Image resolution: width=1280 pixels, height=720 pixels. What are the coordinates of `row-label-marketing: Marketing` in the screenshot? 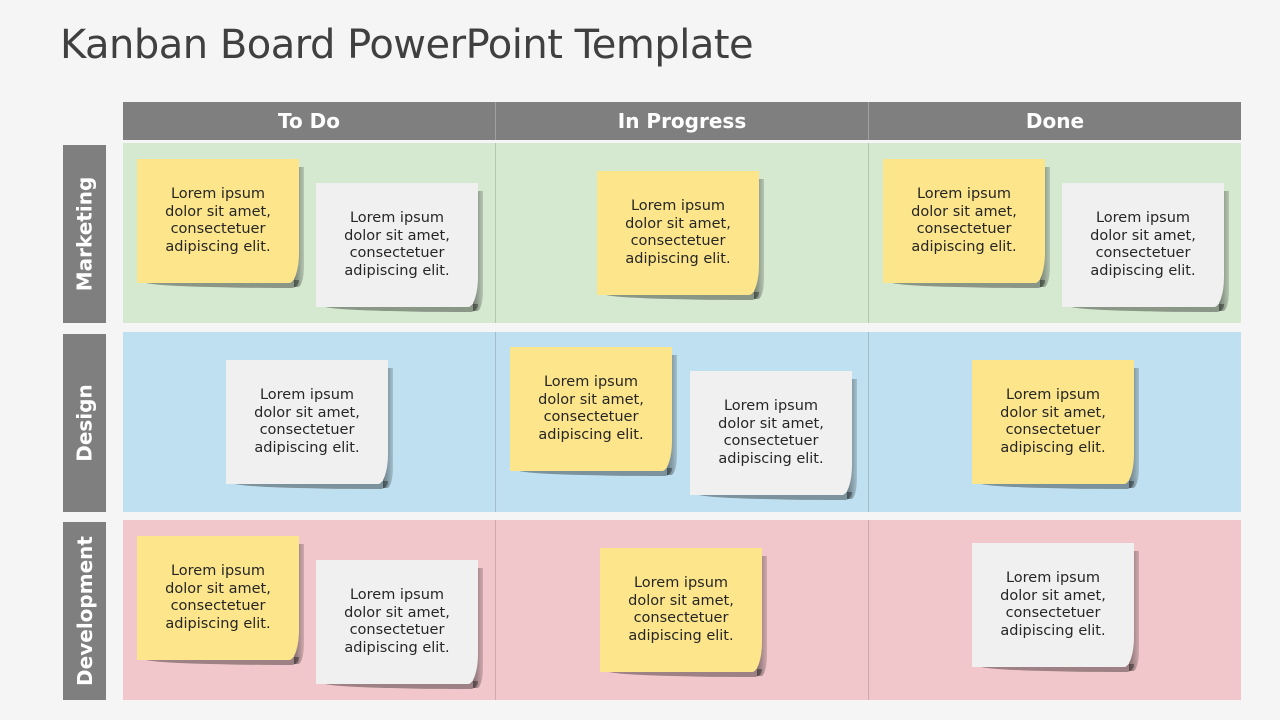 It's located at (84, 234).